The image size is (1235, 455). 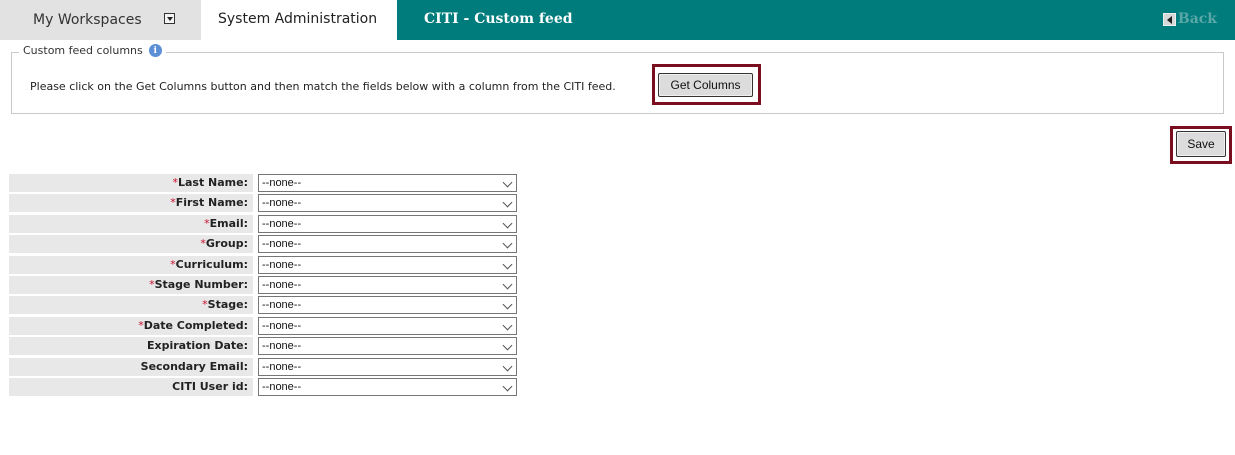 I want to click on tab-citi-custom-feed: CITI - Custom feed Back, so click(x=816, y=20).